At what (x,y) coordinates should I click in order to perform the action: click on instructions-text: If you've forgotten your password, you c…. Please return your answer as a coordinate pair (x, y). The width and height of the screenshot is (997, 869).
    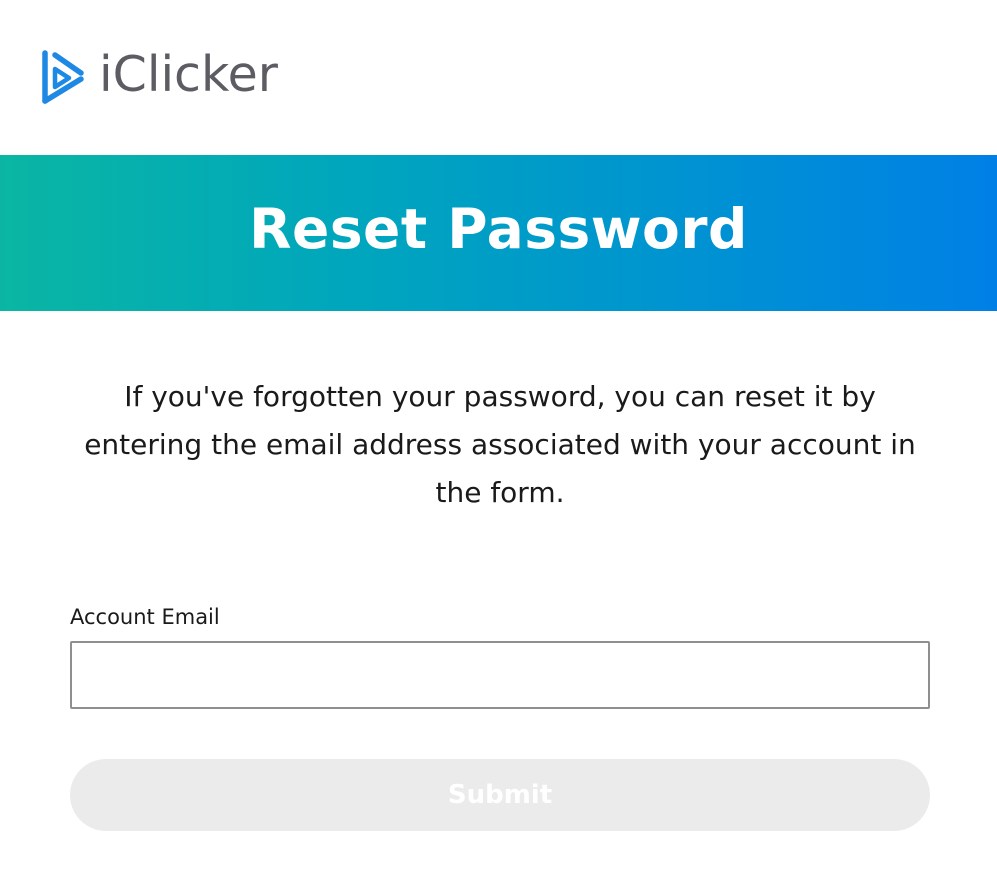
    Looking at the image, I should click on (500, 444).